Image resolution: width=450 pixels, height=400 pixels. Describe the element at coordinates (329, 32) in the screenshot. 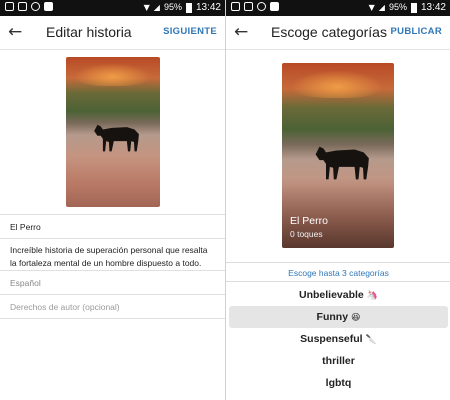

I see `page-title: Escoge categorías` at that location.